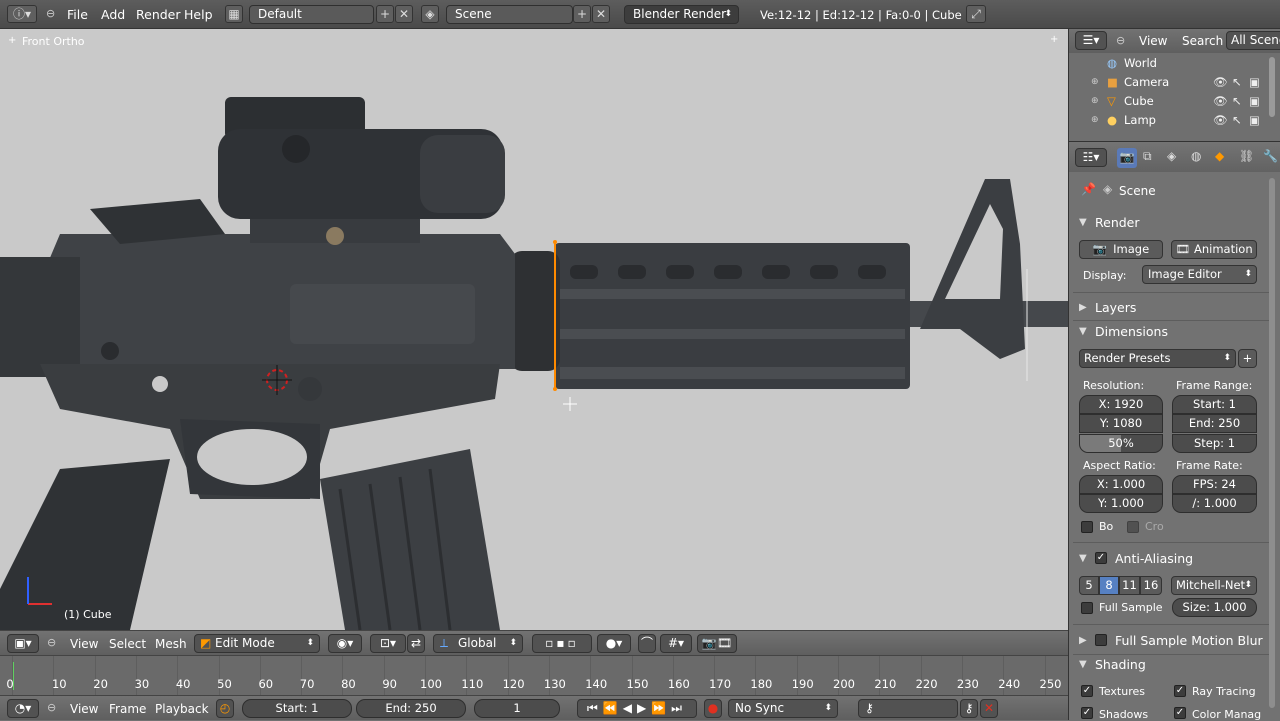 The width and height of the screenshot is (1280, 721). Describe the element at coordinates (908, 708) in the screenshot. I see `keying-set-field: ⚷` at that location.